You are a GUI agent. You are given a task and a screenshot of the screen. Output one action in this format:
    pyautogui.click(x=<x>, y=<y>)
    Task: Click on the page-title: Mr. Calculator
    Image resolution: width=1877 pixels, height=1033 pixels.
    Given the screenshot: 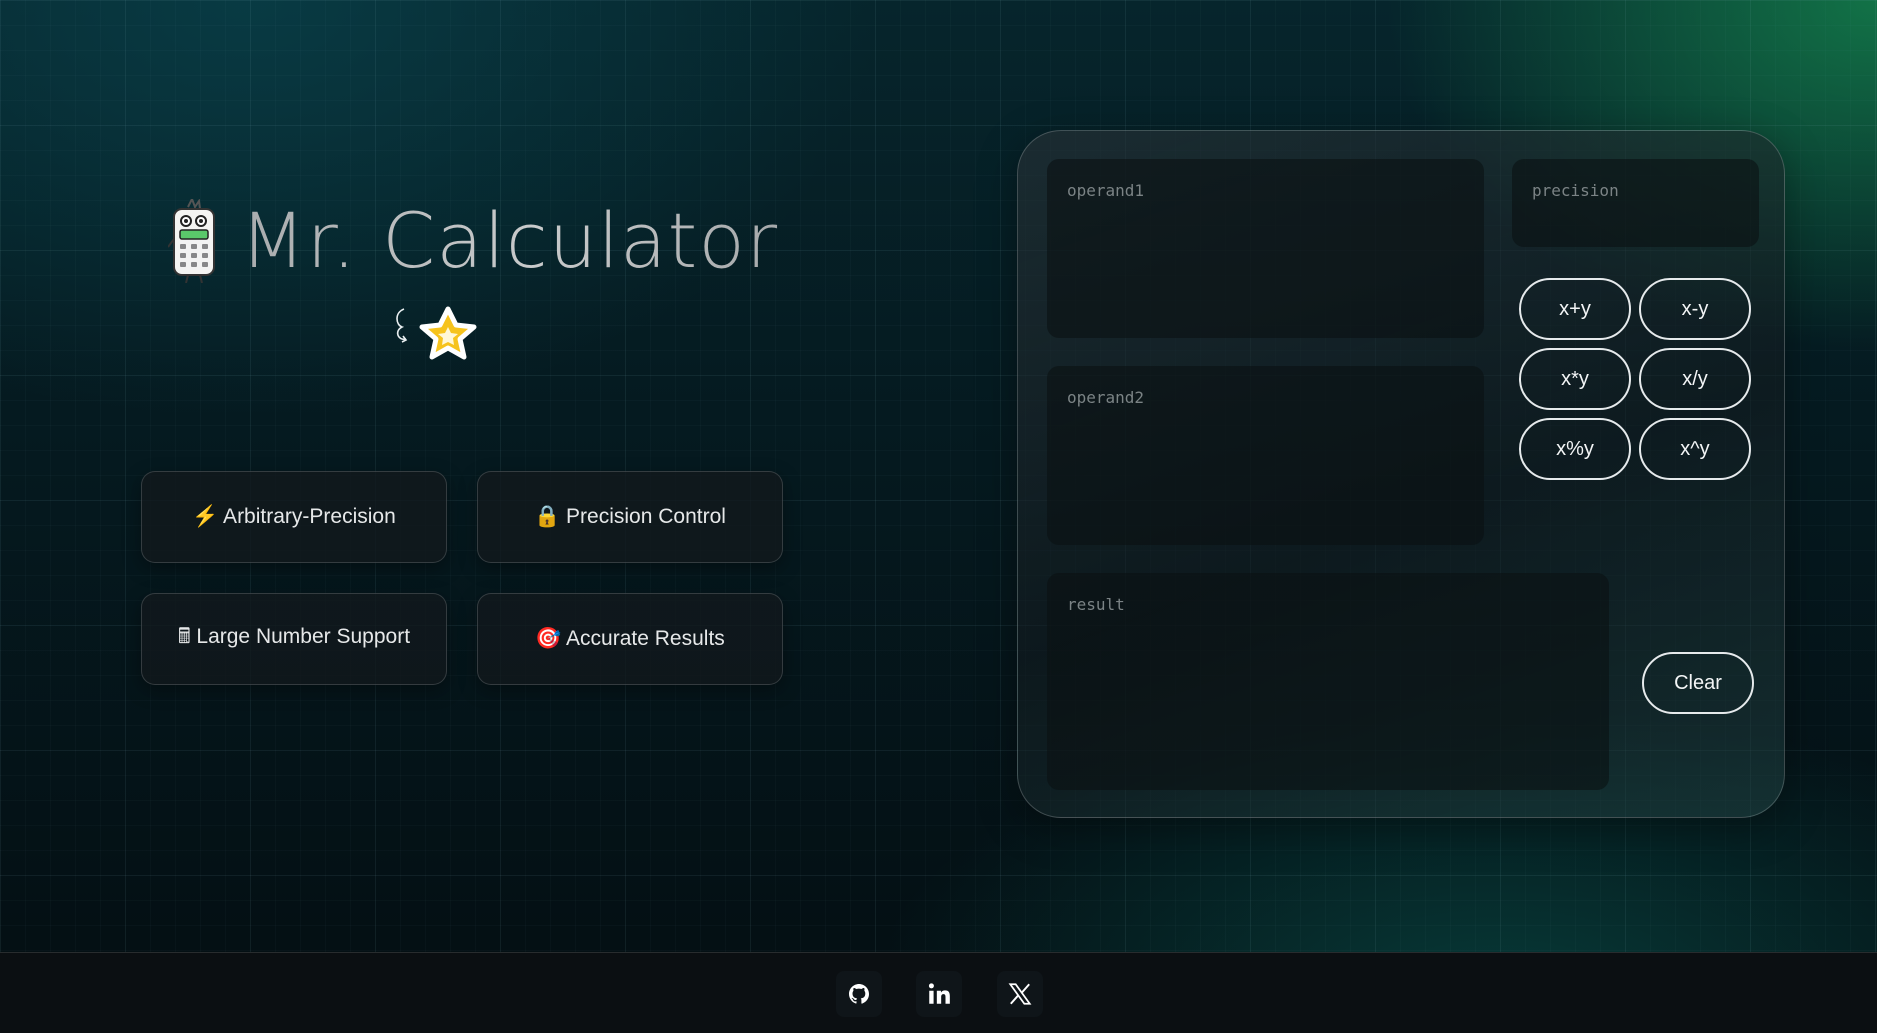 What is the action you would take?
    pyautogui.click(x=509, y=240)
    